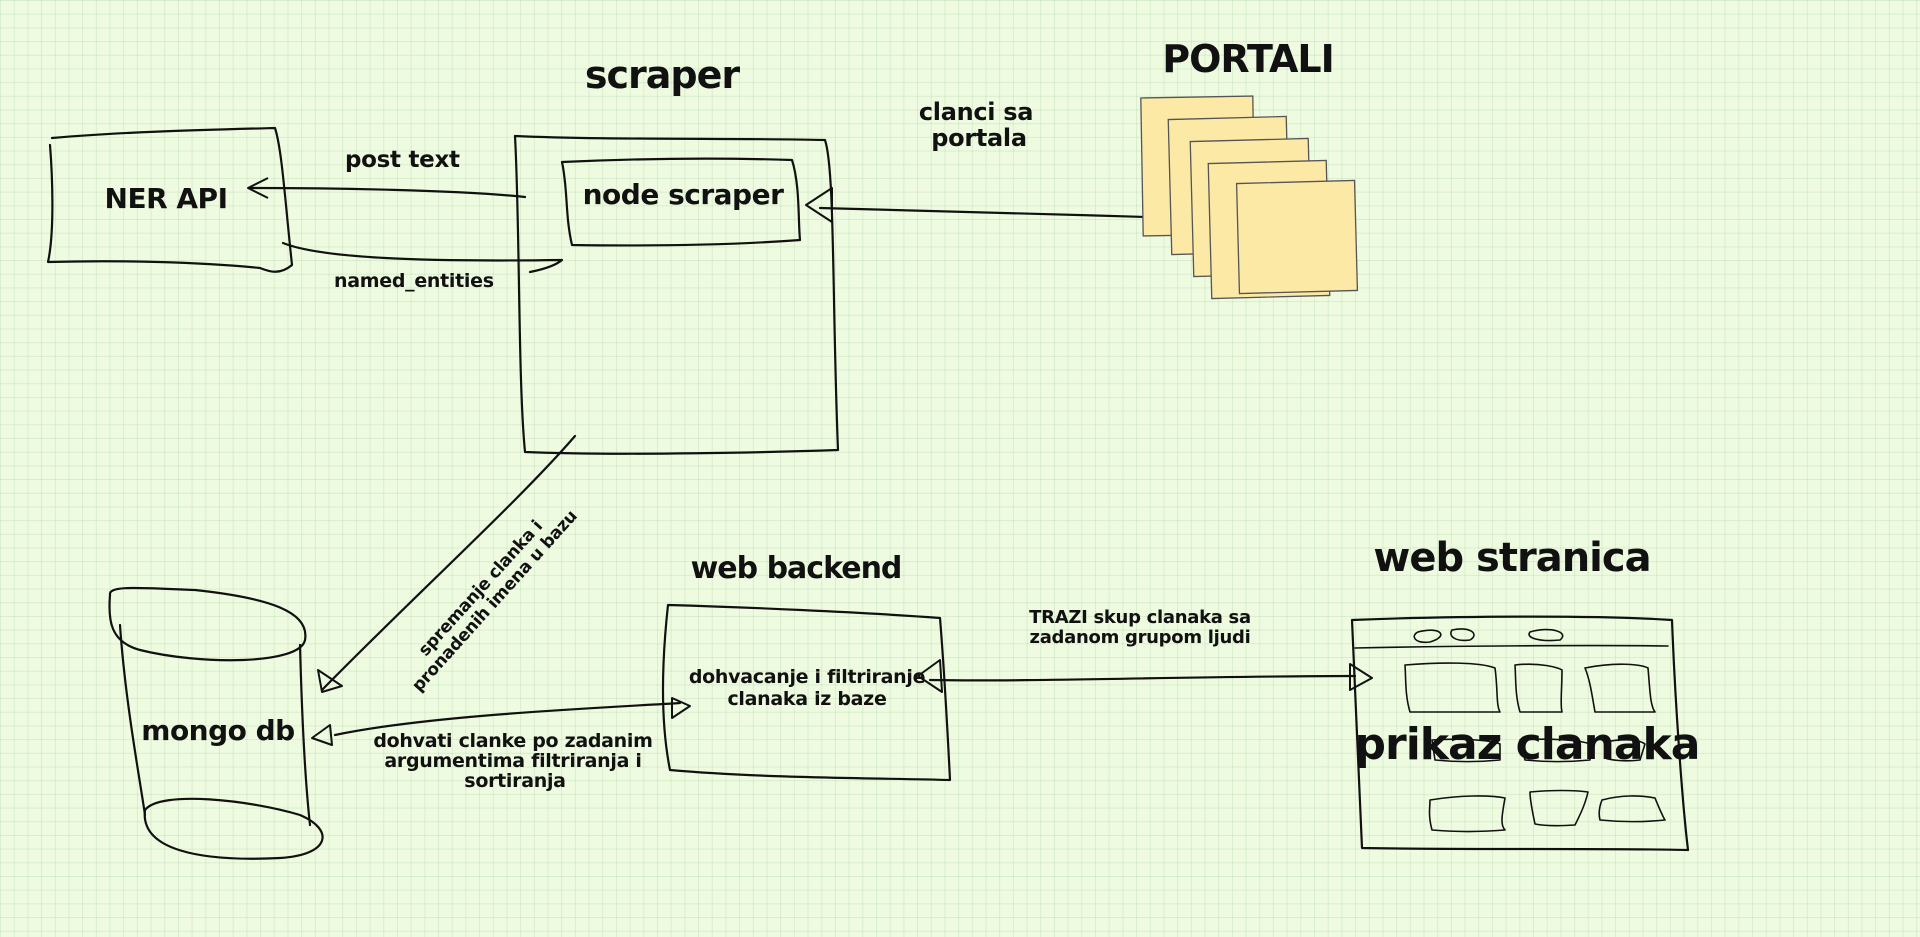  Describe the element at coordinates (513, 761) in the screenshot. I see `dohvati-label-line2: argumentima filtriranja i` at that location.